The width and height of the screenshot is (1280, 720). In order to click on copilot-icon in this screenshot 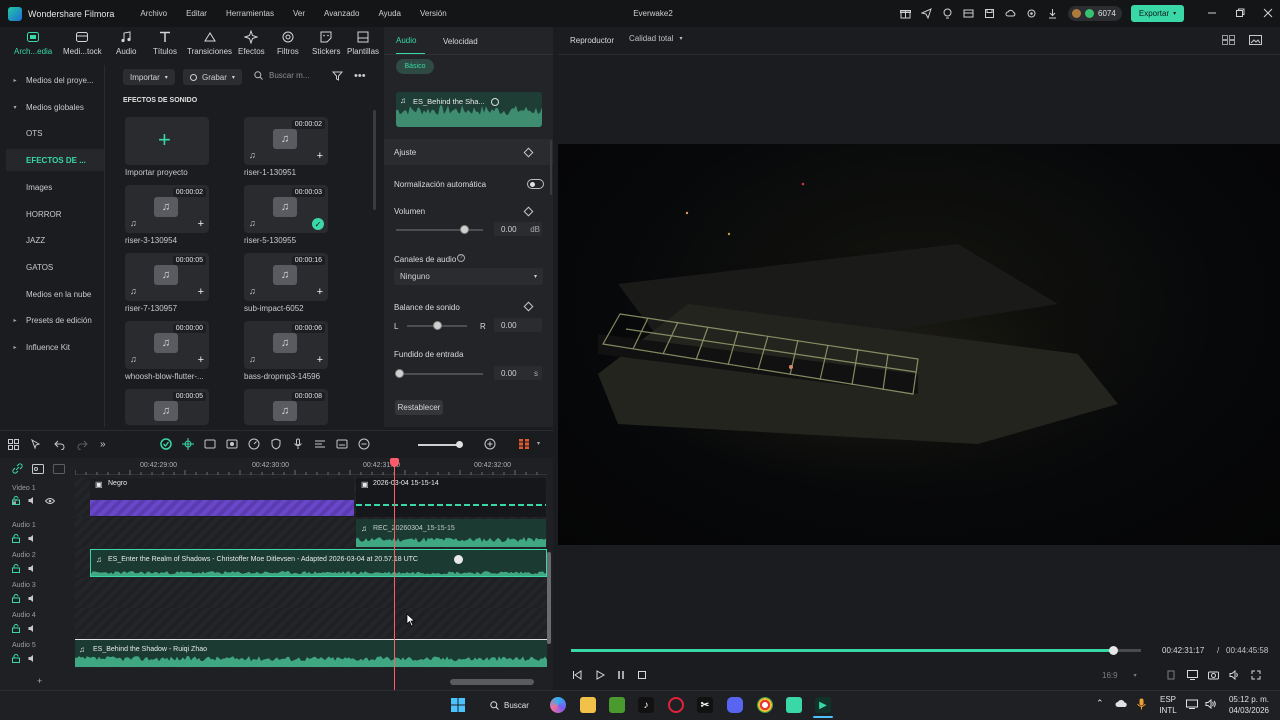, I will do `click(558, 705)`.